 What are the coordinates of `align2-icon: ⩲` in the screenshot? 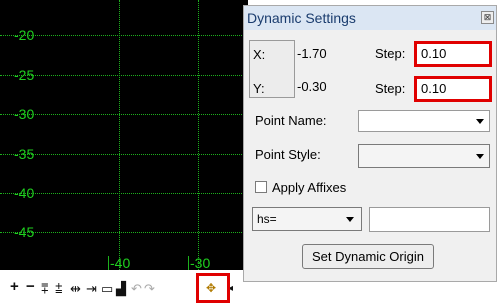 It's located at (59, 288).